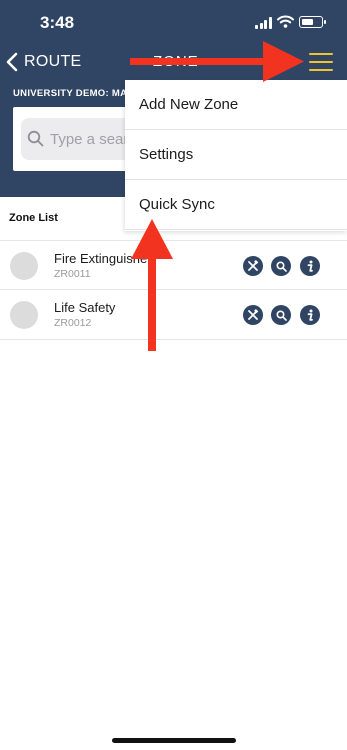 The width and height of the screenshot is (347, 750). I want to click on menu-item-settings: Settings, so click(236, 155).